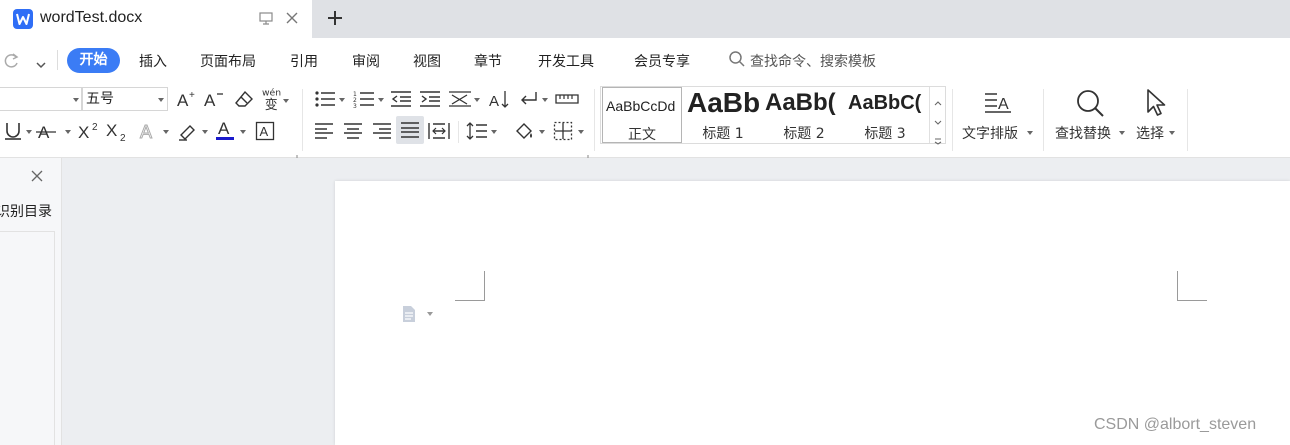 This screenshot has height=445, width=1290. What do you see at coordinates (494, 132) in the screenshot?
I see `line-spacing-caret-icon` at bounding box center [494, 132].